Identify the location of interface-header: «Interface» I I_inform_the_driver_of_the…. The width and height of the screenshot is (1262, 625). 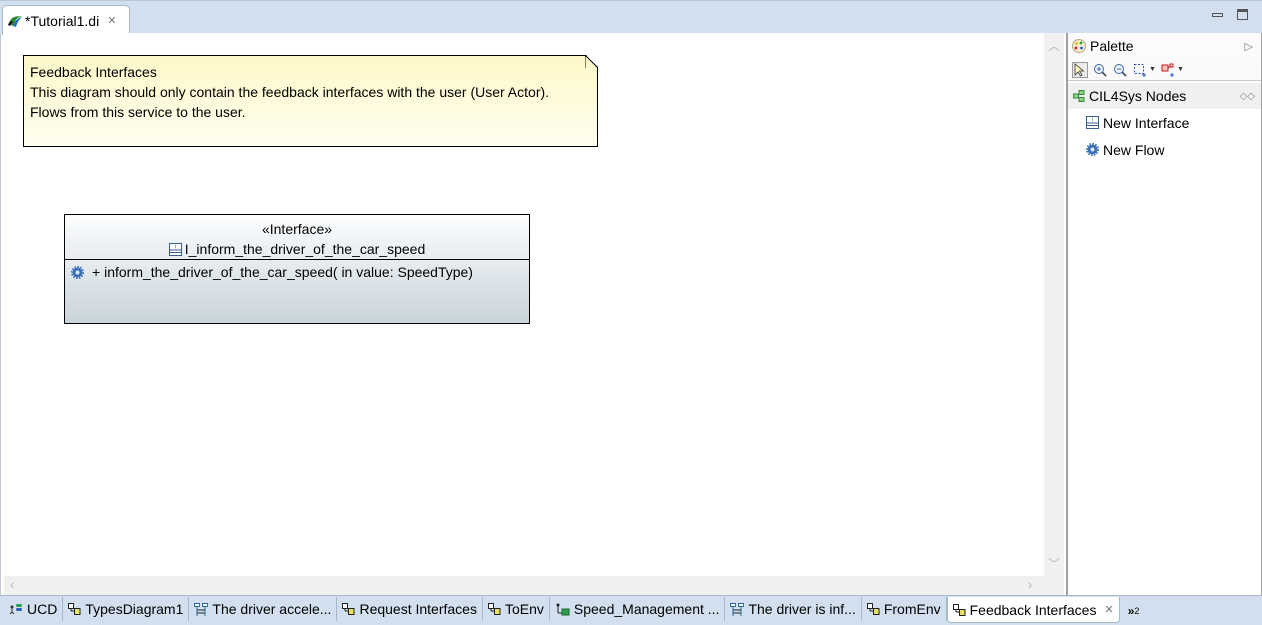
(297, 237).